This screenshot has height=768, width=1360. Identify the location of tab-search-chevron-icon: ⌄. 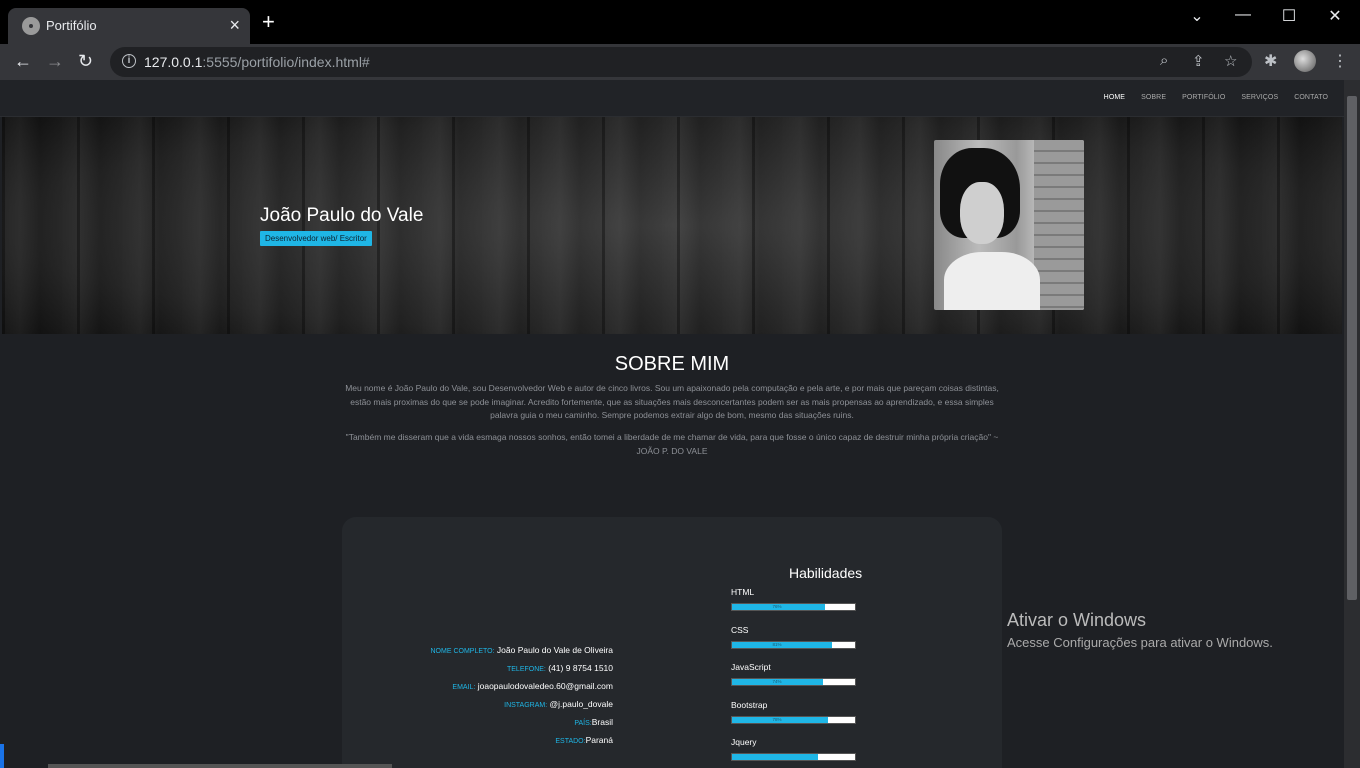
(1197, 16).